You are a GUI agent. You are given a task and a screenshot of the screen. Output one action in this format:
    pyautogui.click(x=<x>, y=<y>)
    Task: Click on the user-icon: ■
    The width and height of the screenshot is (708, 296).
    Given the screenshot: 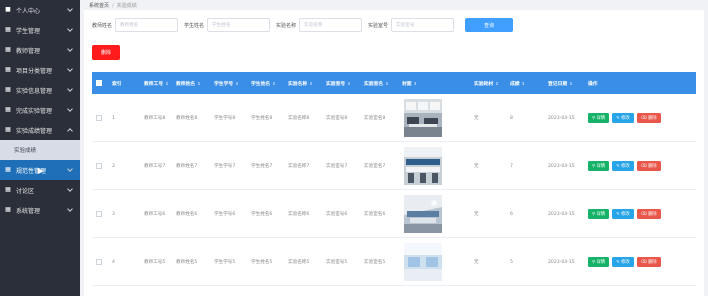 What is the action you would take?
    pyautogui.click(x=8, y=9)
    